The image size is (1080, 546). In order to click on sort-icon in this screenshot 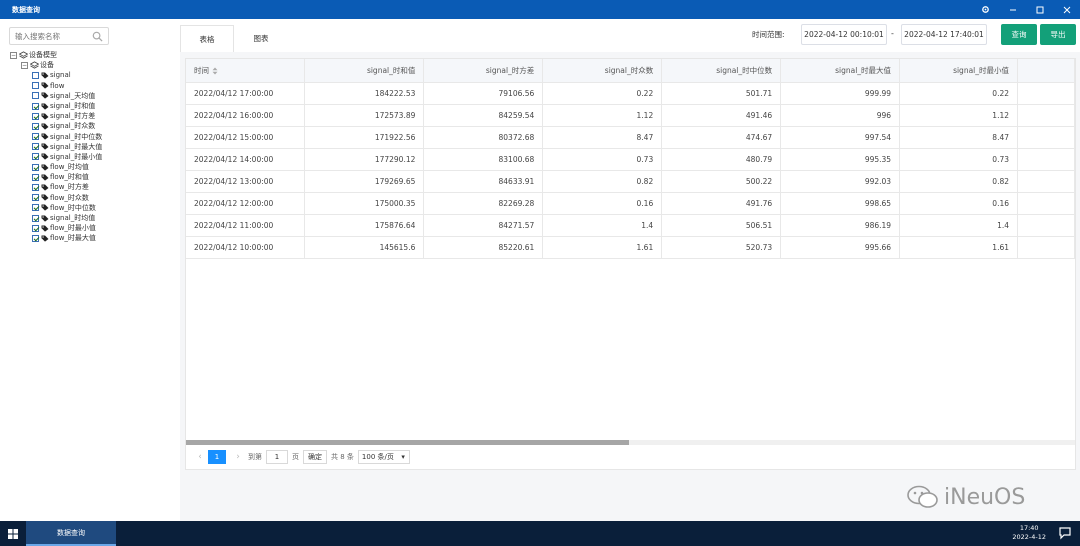, I will do `click(215, 71)`.